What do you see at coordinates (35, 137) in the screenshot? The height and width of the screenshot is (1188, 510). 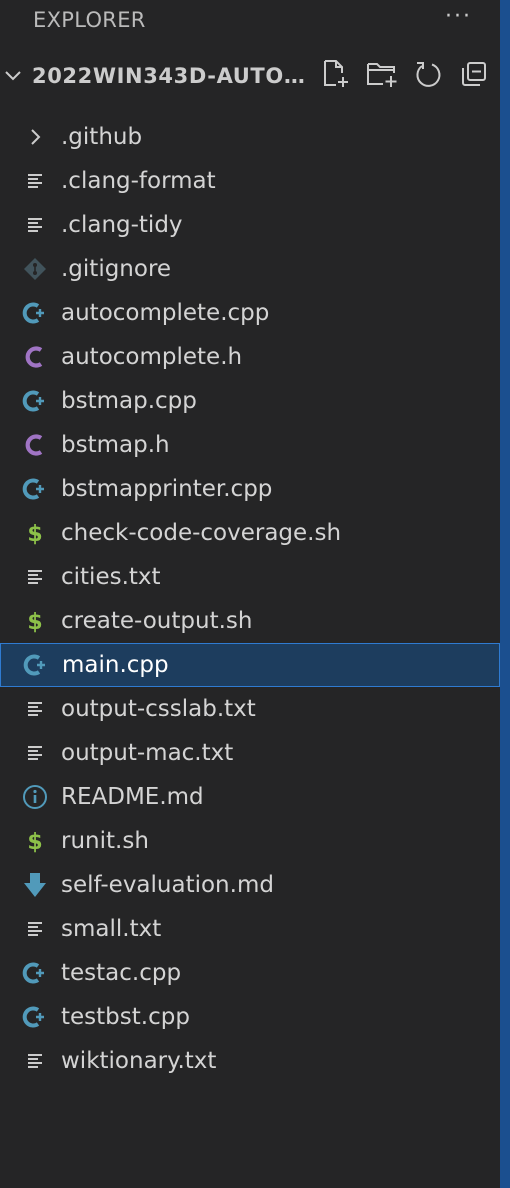 I see `chevron-right-icon` at bounding box center [35, 137].